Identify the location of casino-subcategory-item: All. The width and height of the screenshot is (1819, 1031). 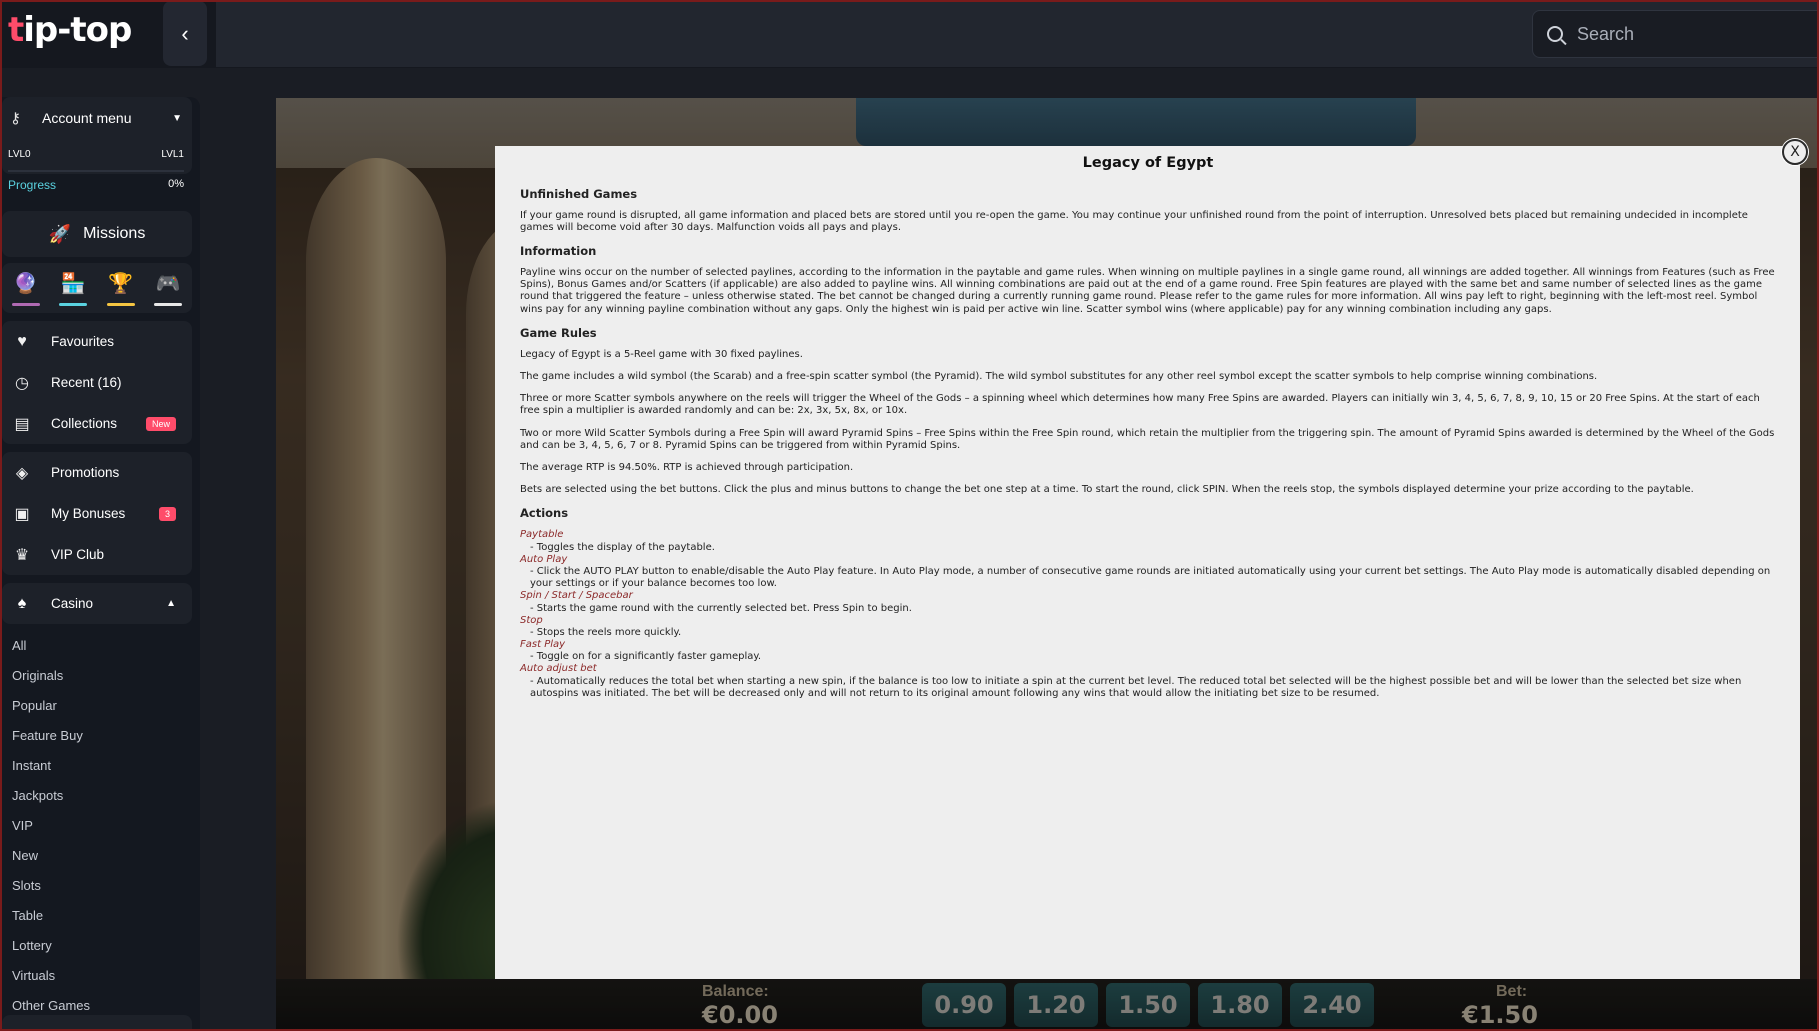
(100, 645).